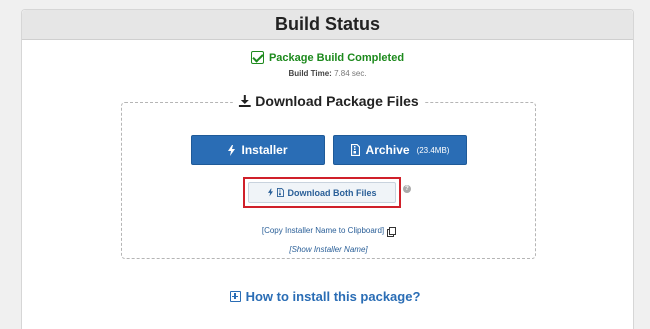 The width and height of the screenshot is (650, 329). I want to click on download-legend: Download Package Files, so click(328, 101).